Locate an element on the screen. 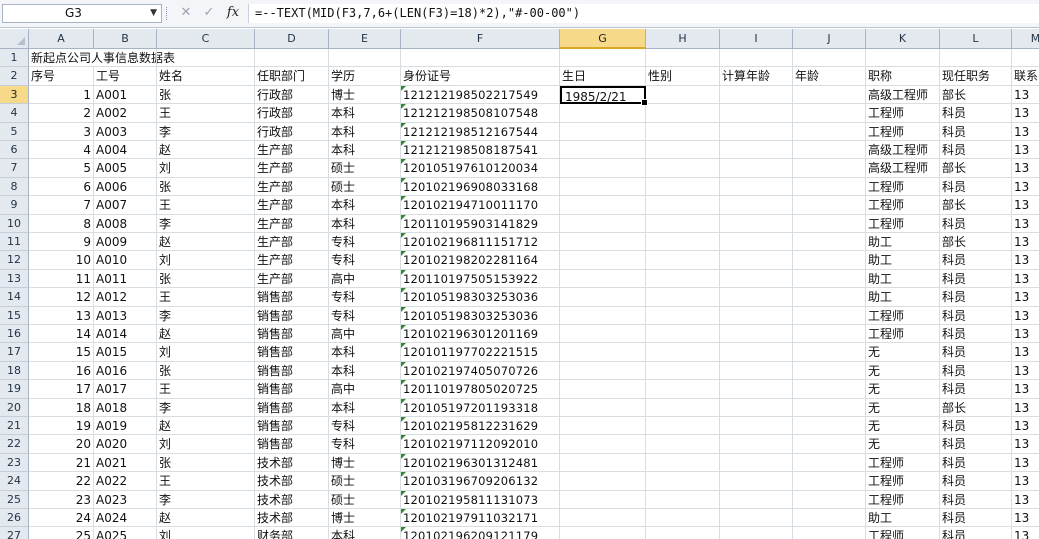 The image size is (1039, 539). cell-dept: 财务部 is located at coordinates (292, 533).